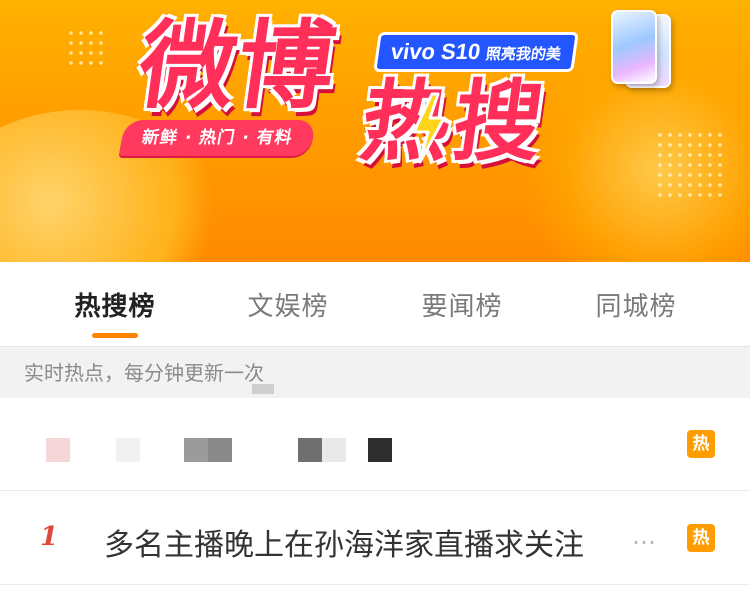 The width and height of the screenshot is (750, 600). What do you see at coordinates (375, 372) in the screenshot?
I see `update-notice: 实时热点，每分钟更新一次` at bounding box center [375, 372].